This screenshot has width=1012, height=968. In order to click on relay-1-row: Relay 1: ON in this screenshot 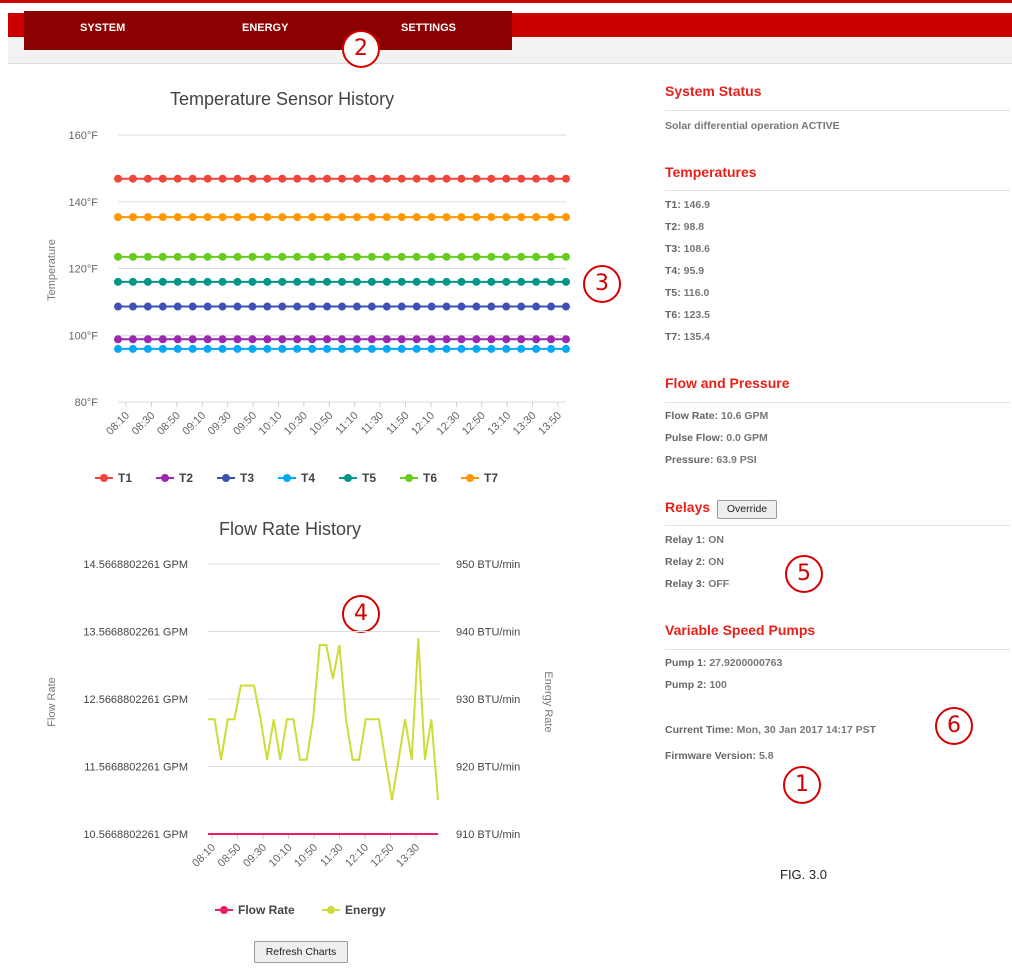, I will do `click(694, 540)`.